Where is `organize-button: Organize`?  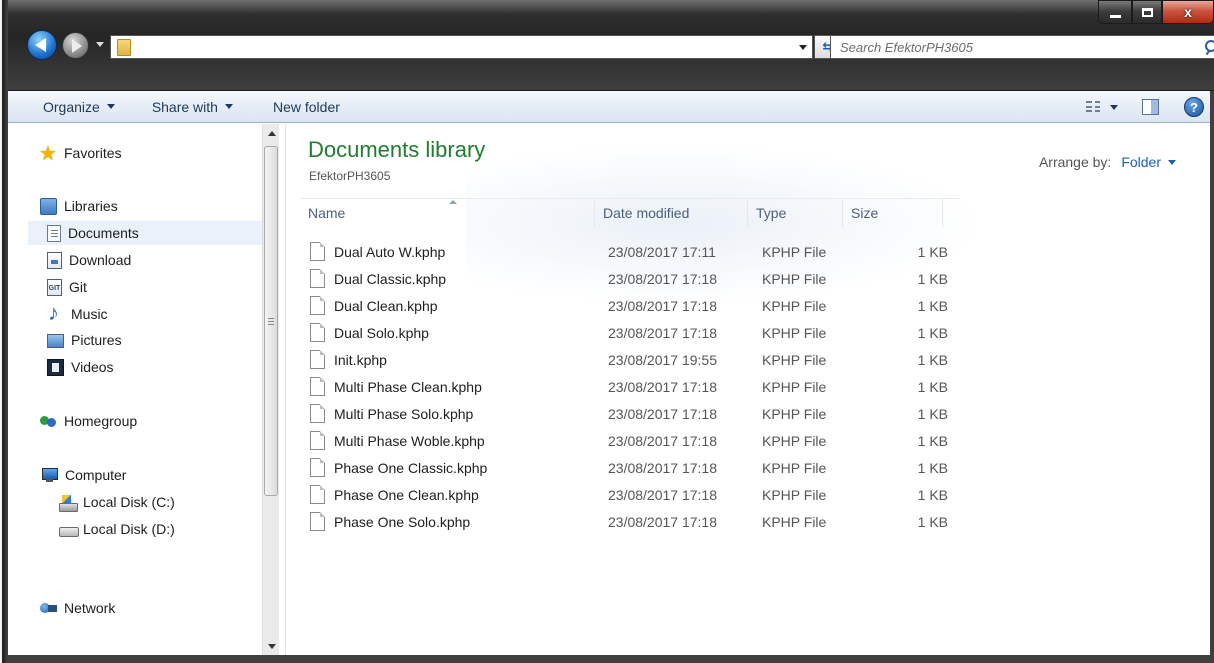
organize-button: Organize is located at coordinates (79, 107).